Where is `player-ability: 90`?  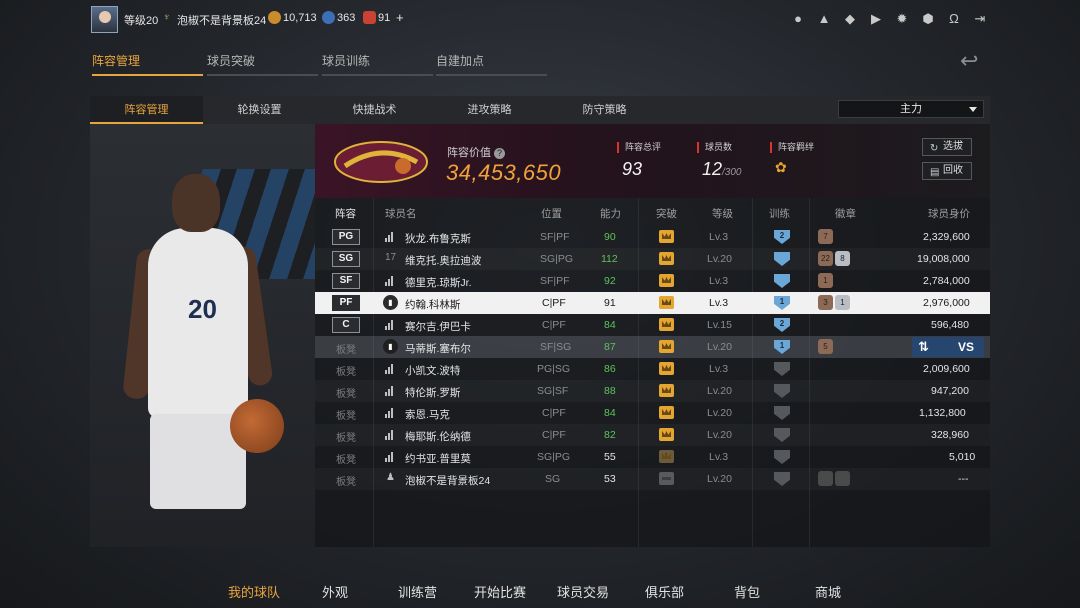 player-ability: 90 is located at coordinates (610, 237).